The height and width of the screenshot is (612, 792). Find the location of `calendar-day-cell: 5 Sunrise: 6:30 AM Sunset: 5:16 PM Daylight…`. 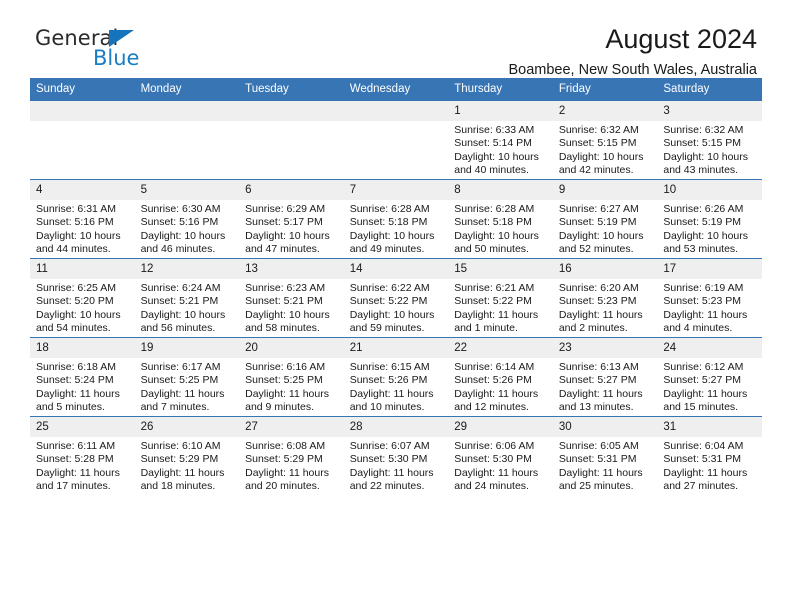

calendar-day-cell: 5 Sunrise: 6:30 AM Sunset: 5:16 PM Daylight… is located at coordinates (187, 219).